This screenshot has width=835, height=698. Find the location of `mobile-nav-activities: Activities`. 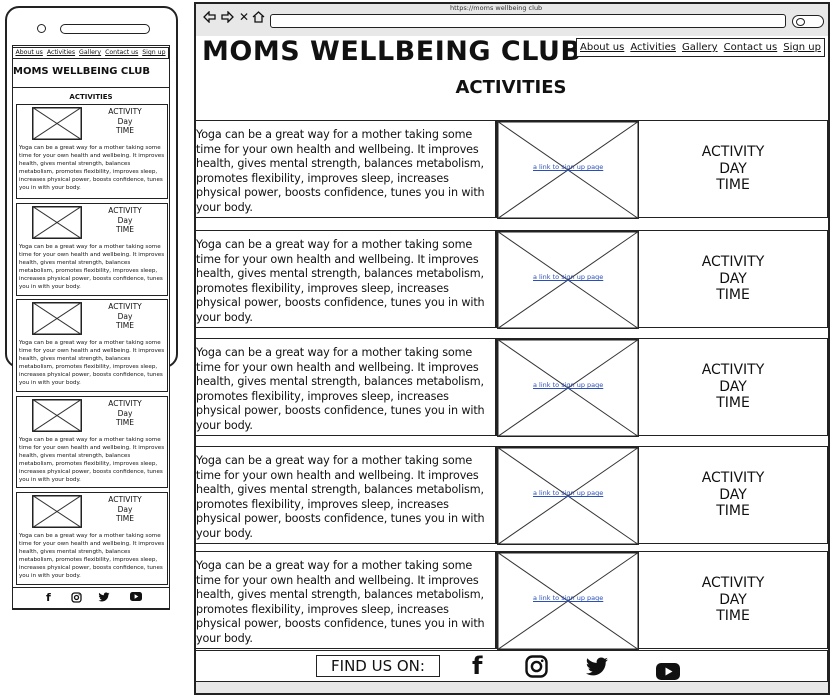

mobile-nav-activities: Activities is located at coordinates (61, 52).